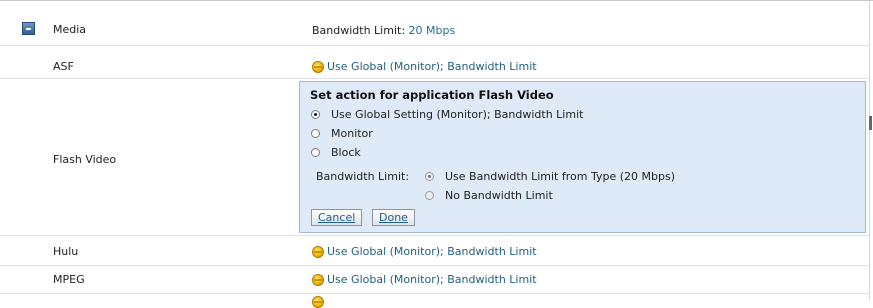  Describe the element at coordinates (432, 95) in the screenshot. I see `panel-title: Set action for application Flash Video` at that location.